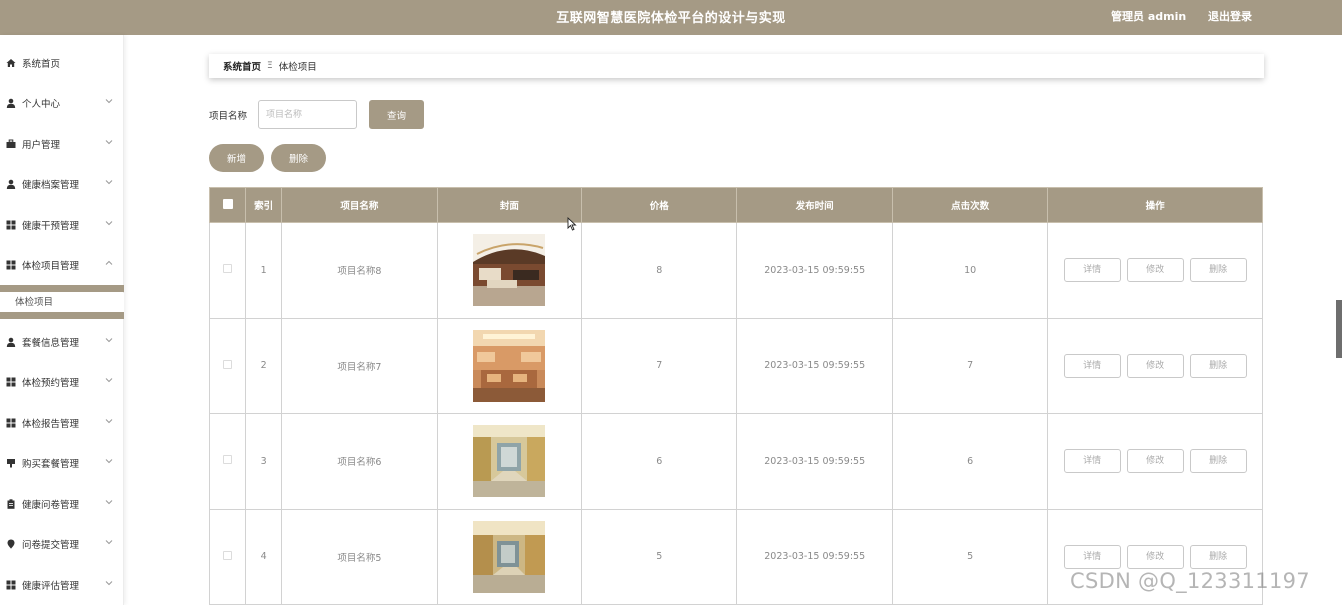 The width and height of the screenshot is (1342, 605). I want to click on row-clicks: 5, so click(970, 556).